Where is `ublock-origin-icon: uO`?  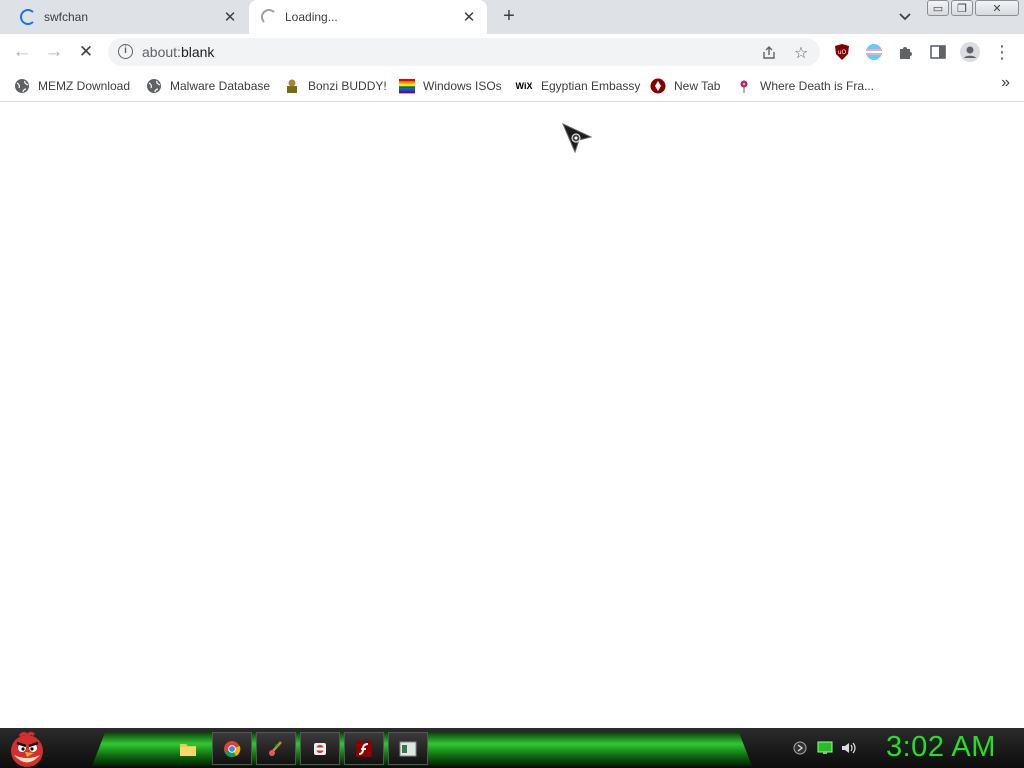 ublock-origin-icon: uO is located at coordinates (842, 52).